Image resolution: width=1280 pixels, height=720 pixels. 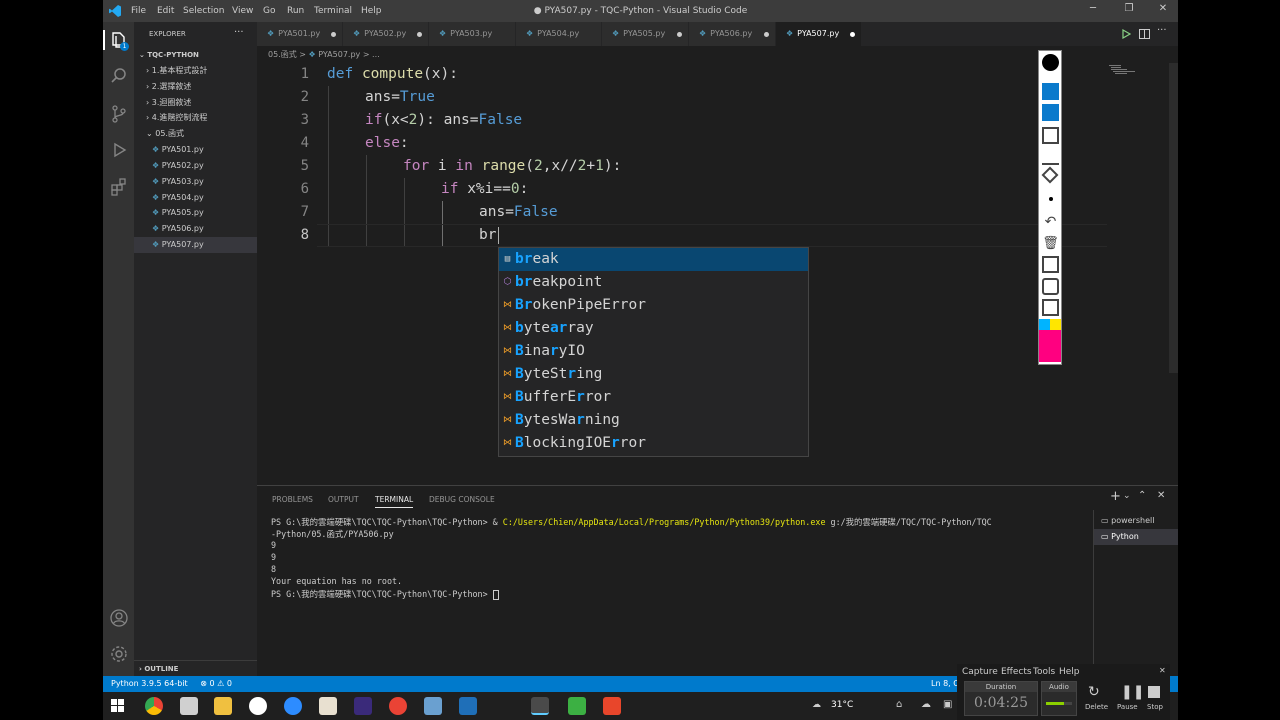 What do you see at coordinates (1129, 11) in the screenshot?
I see `maximize-icon: ❐` at bounding box center [1129, 11].